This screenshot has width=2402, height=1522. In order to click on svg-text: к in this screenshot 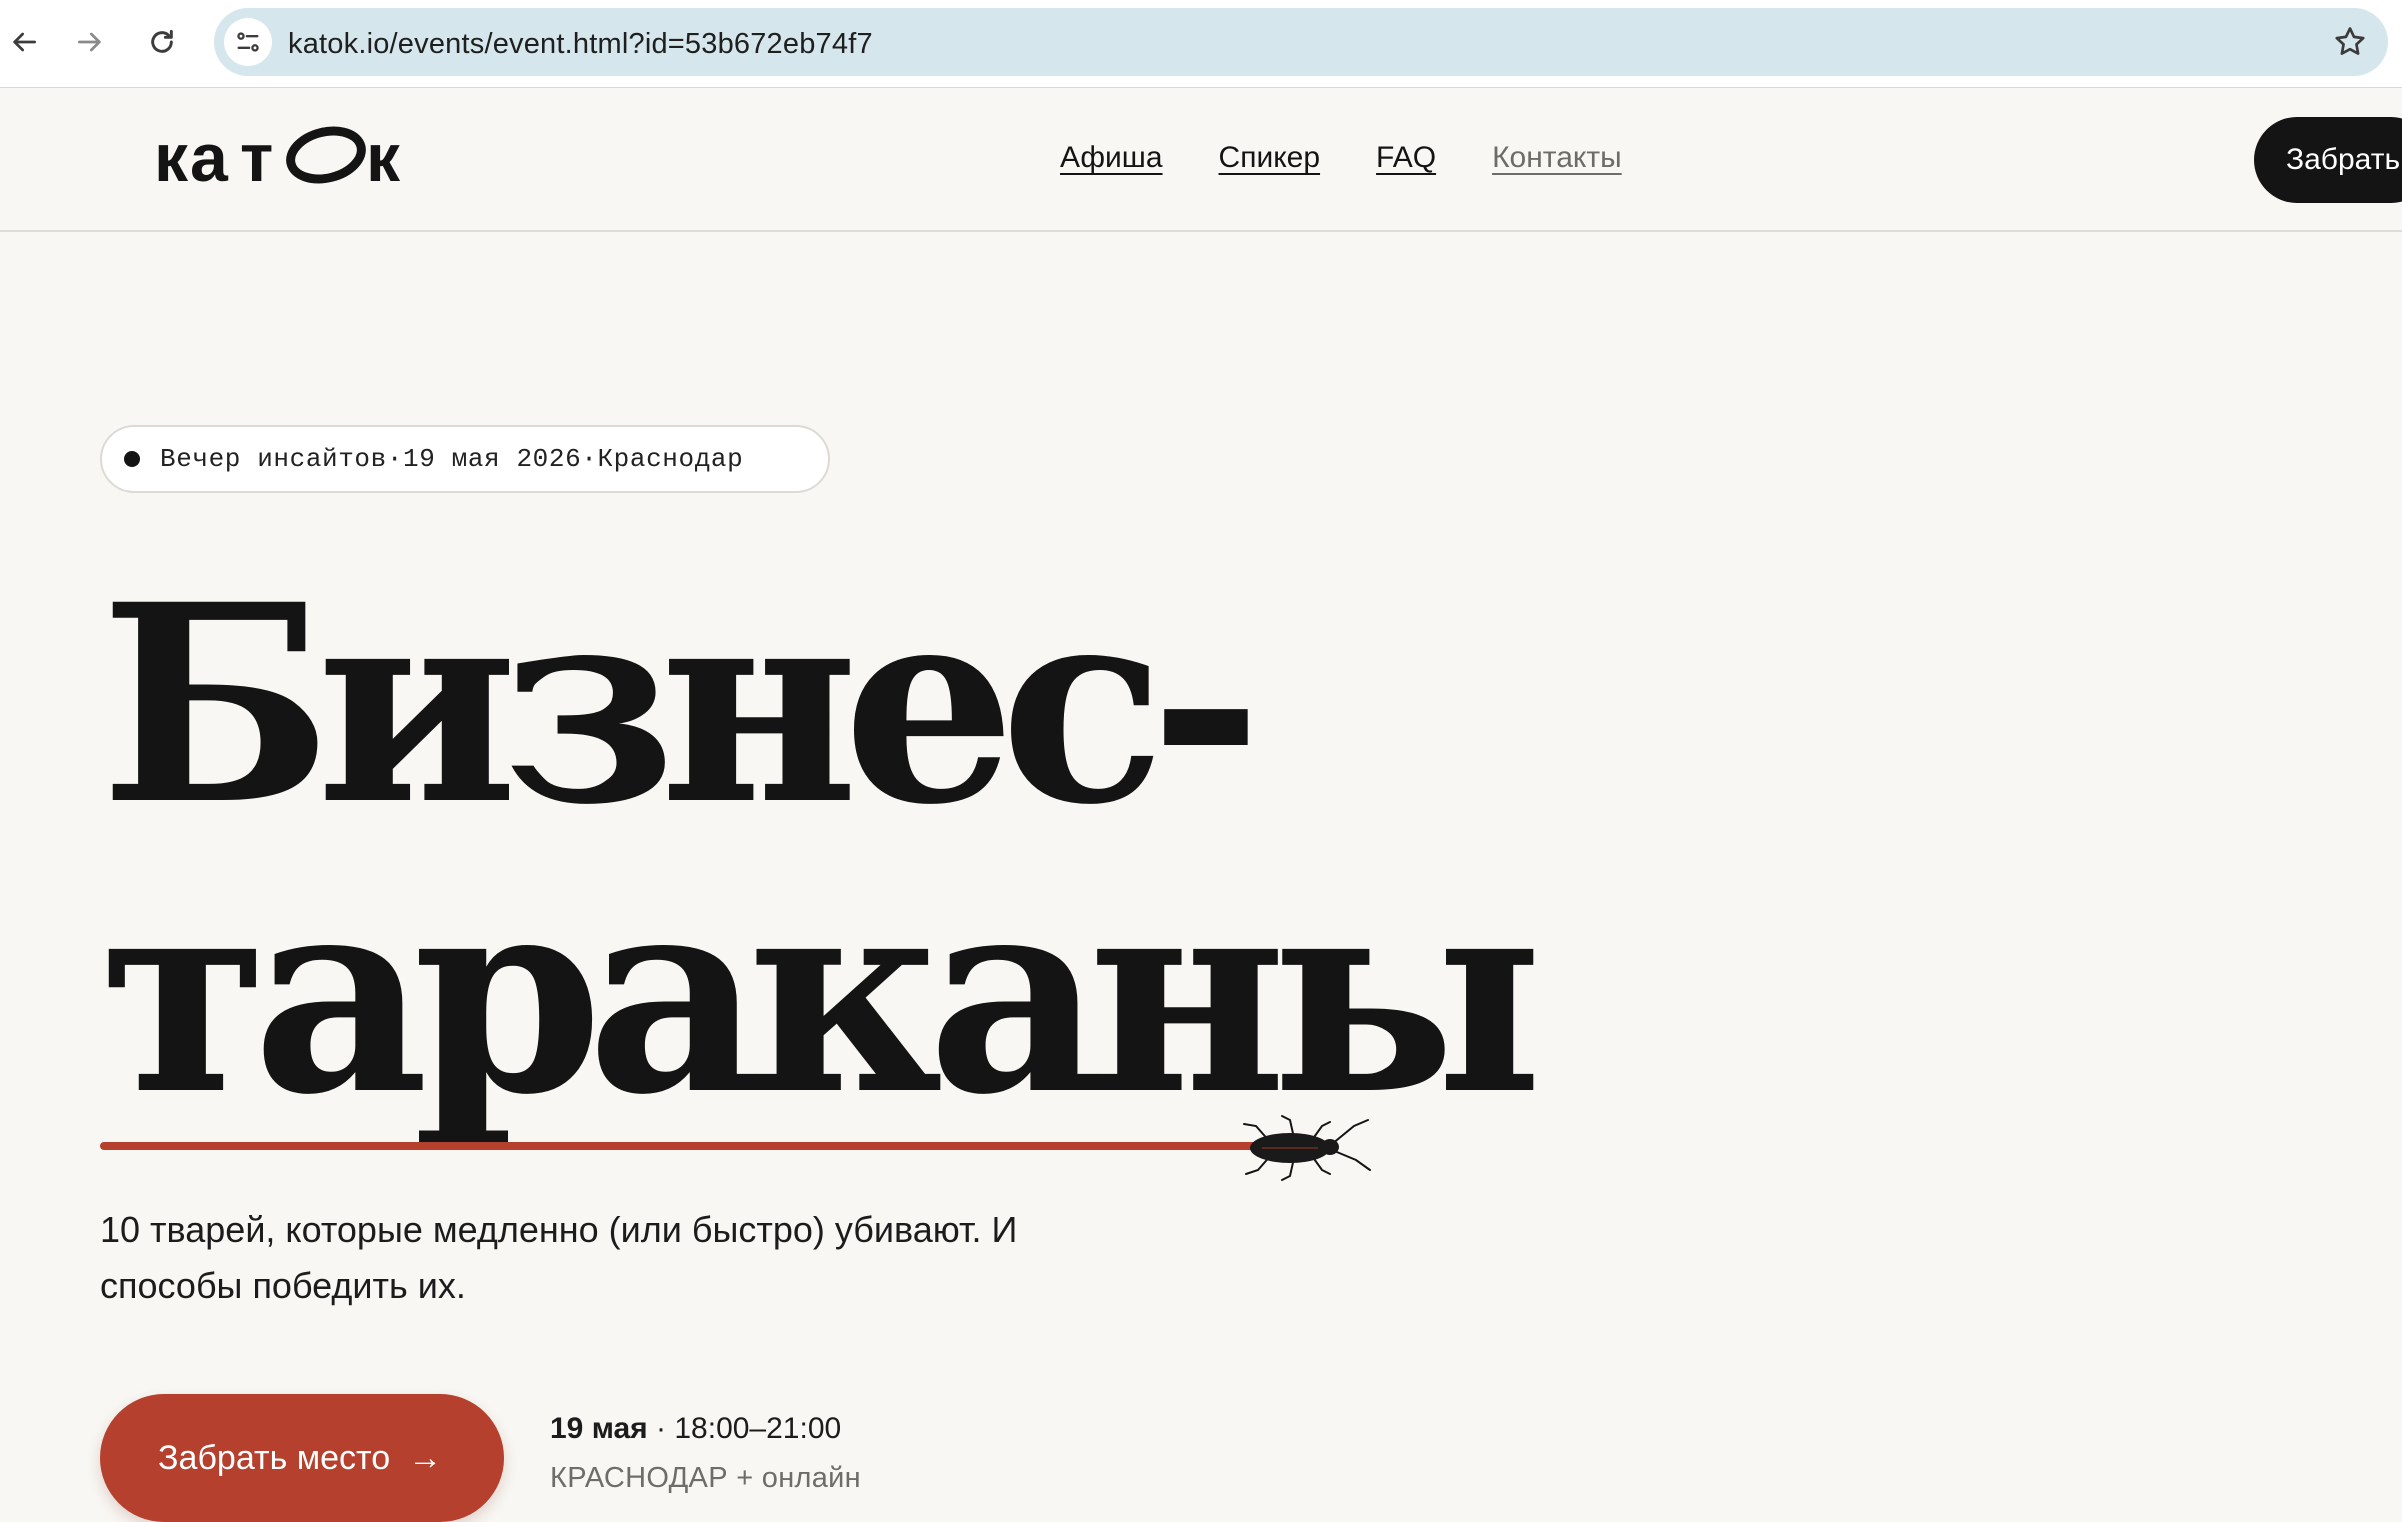, I will do `click(383, 158)`.